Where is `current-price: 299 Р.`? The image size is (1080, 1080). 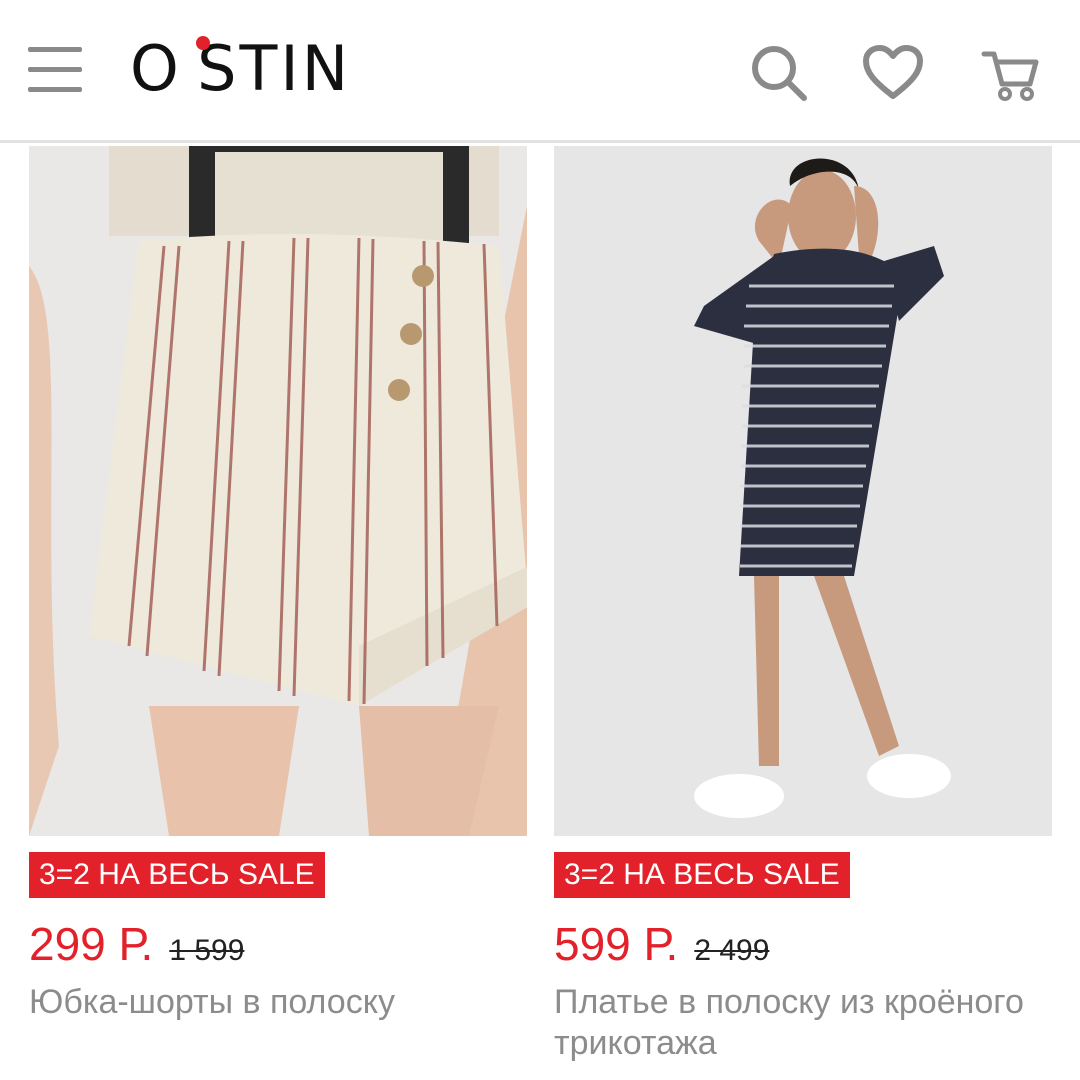 current-price: 299 Р. is located at coordinates (91, 944).